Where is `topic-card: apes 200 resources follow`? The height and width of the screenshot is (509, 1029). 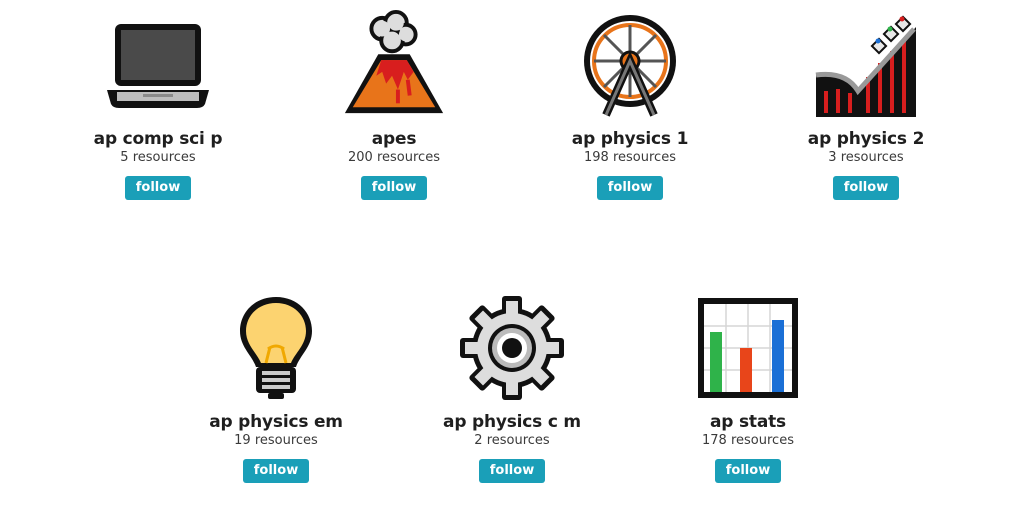 topic-card: apes 200 resources follow is located at coordinates (394, 105).